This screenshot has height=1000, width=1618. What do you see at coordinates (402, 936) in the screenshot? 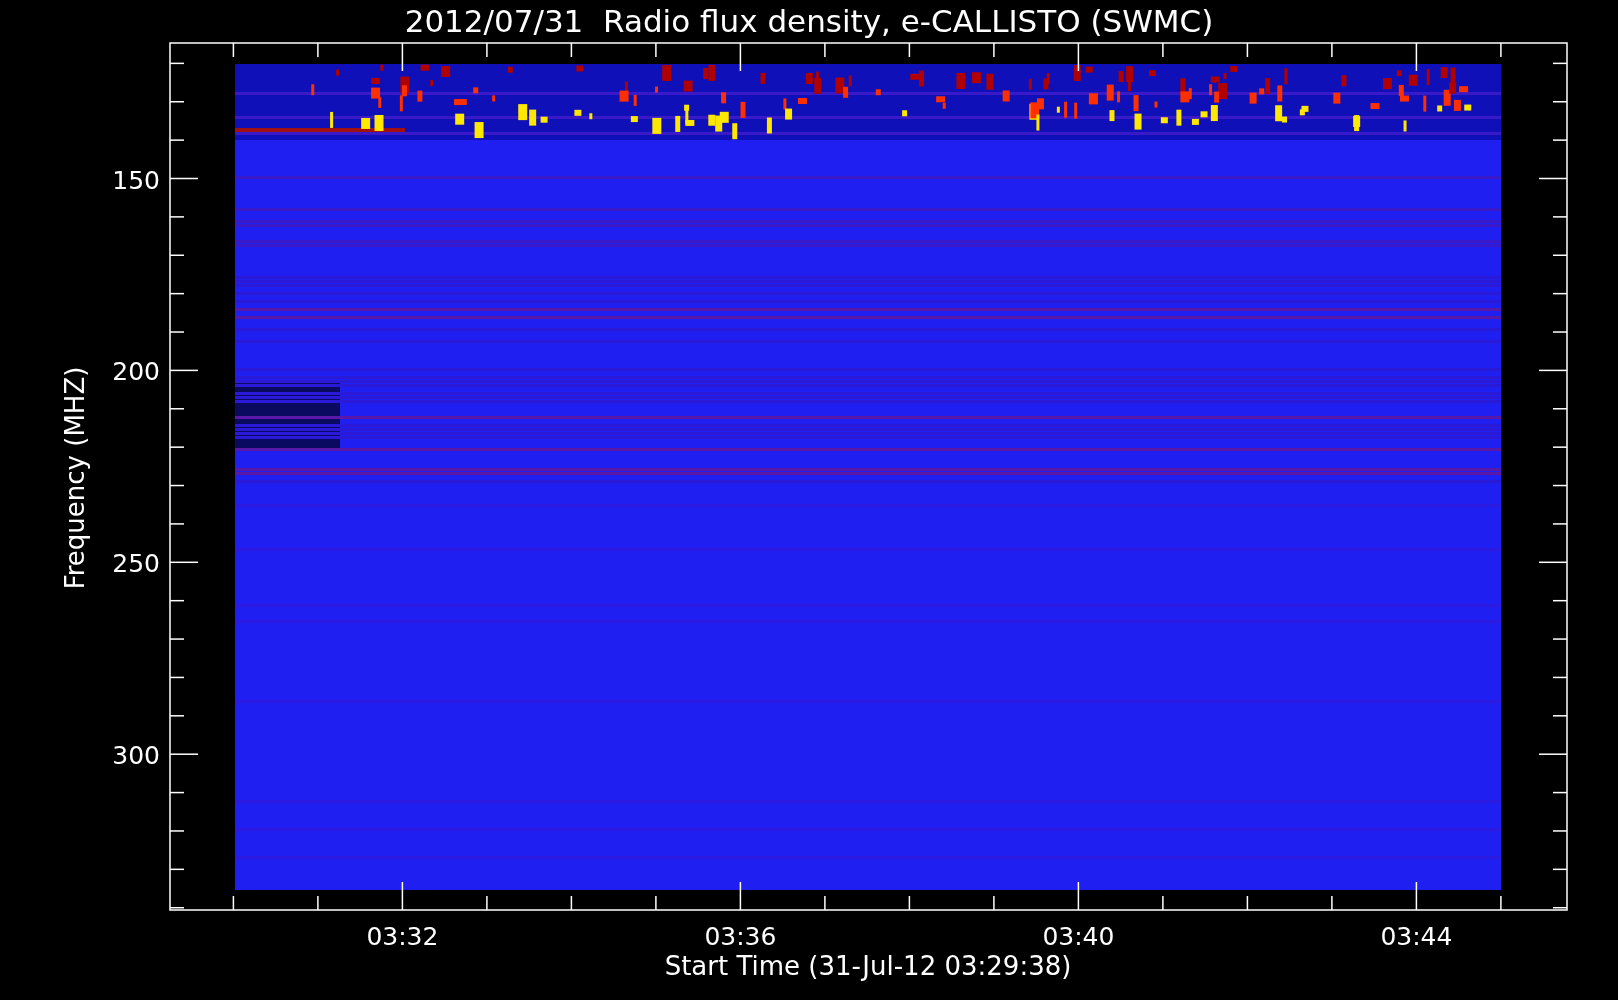
I see `x-tick-label: 03:32` at bounding box center [402, 936].